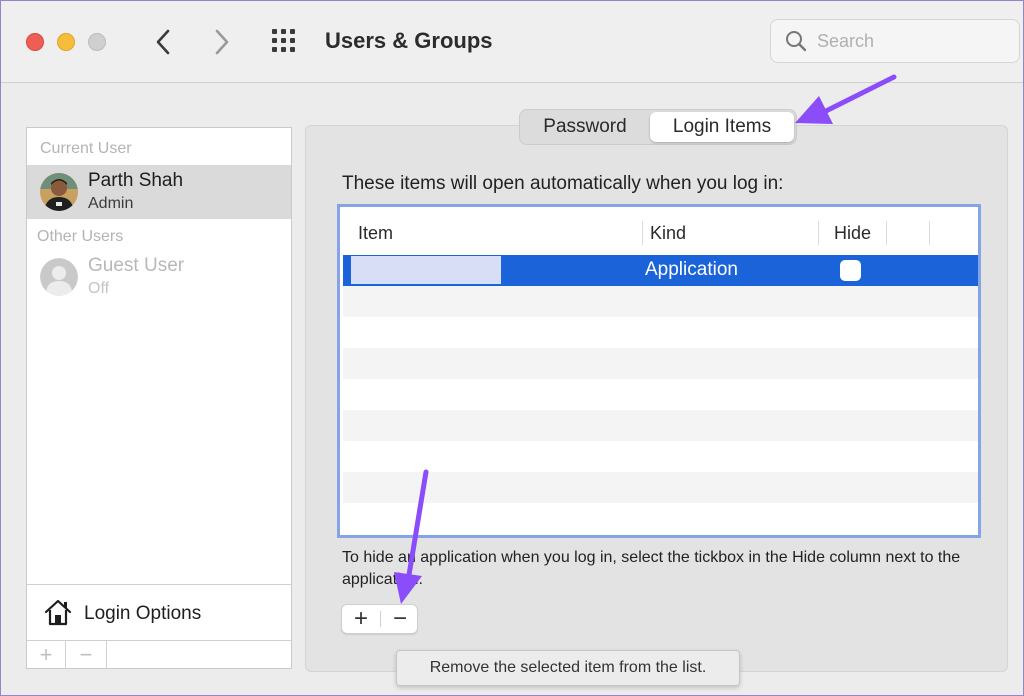 The height and width of the screenshot is (696, 1024). What do you see at coordinates (912, 41) in the screenshot?
I see `search-input` at bounding box center [912, 41].